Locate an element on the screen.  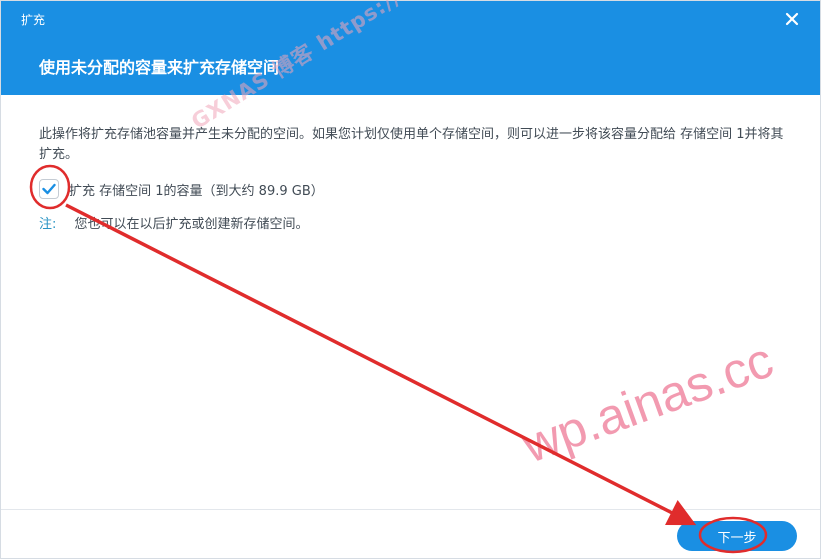
expand-volume-option: 扩充 存储空间 1的容量（到大约 89.9 GB） is located at coordinates (181, 189).